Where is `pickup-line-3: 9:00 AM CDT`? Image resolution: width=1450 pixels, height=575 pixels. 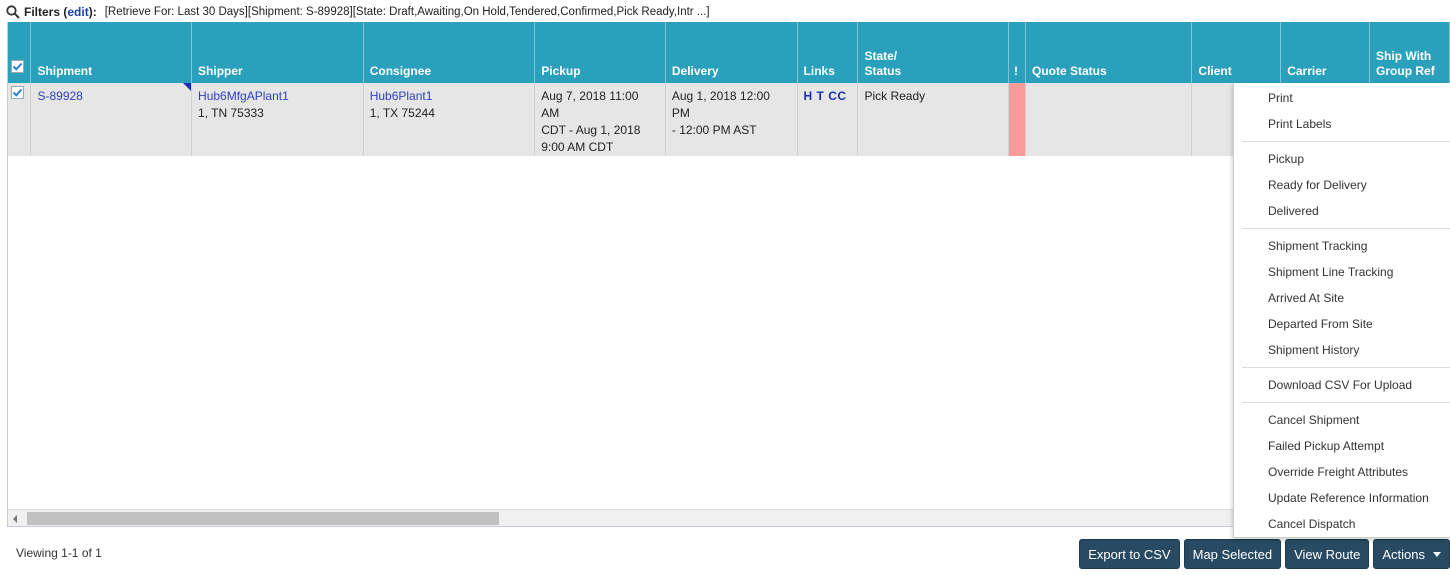
pickup-line-3: 9:00 AM CDT is located at coordinates (577, 147).